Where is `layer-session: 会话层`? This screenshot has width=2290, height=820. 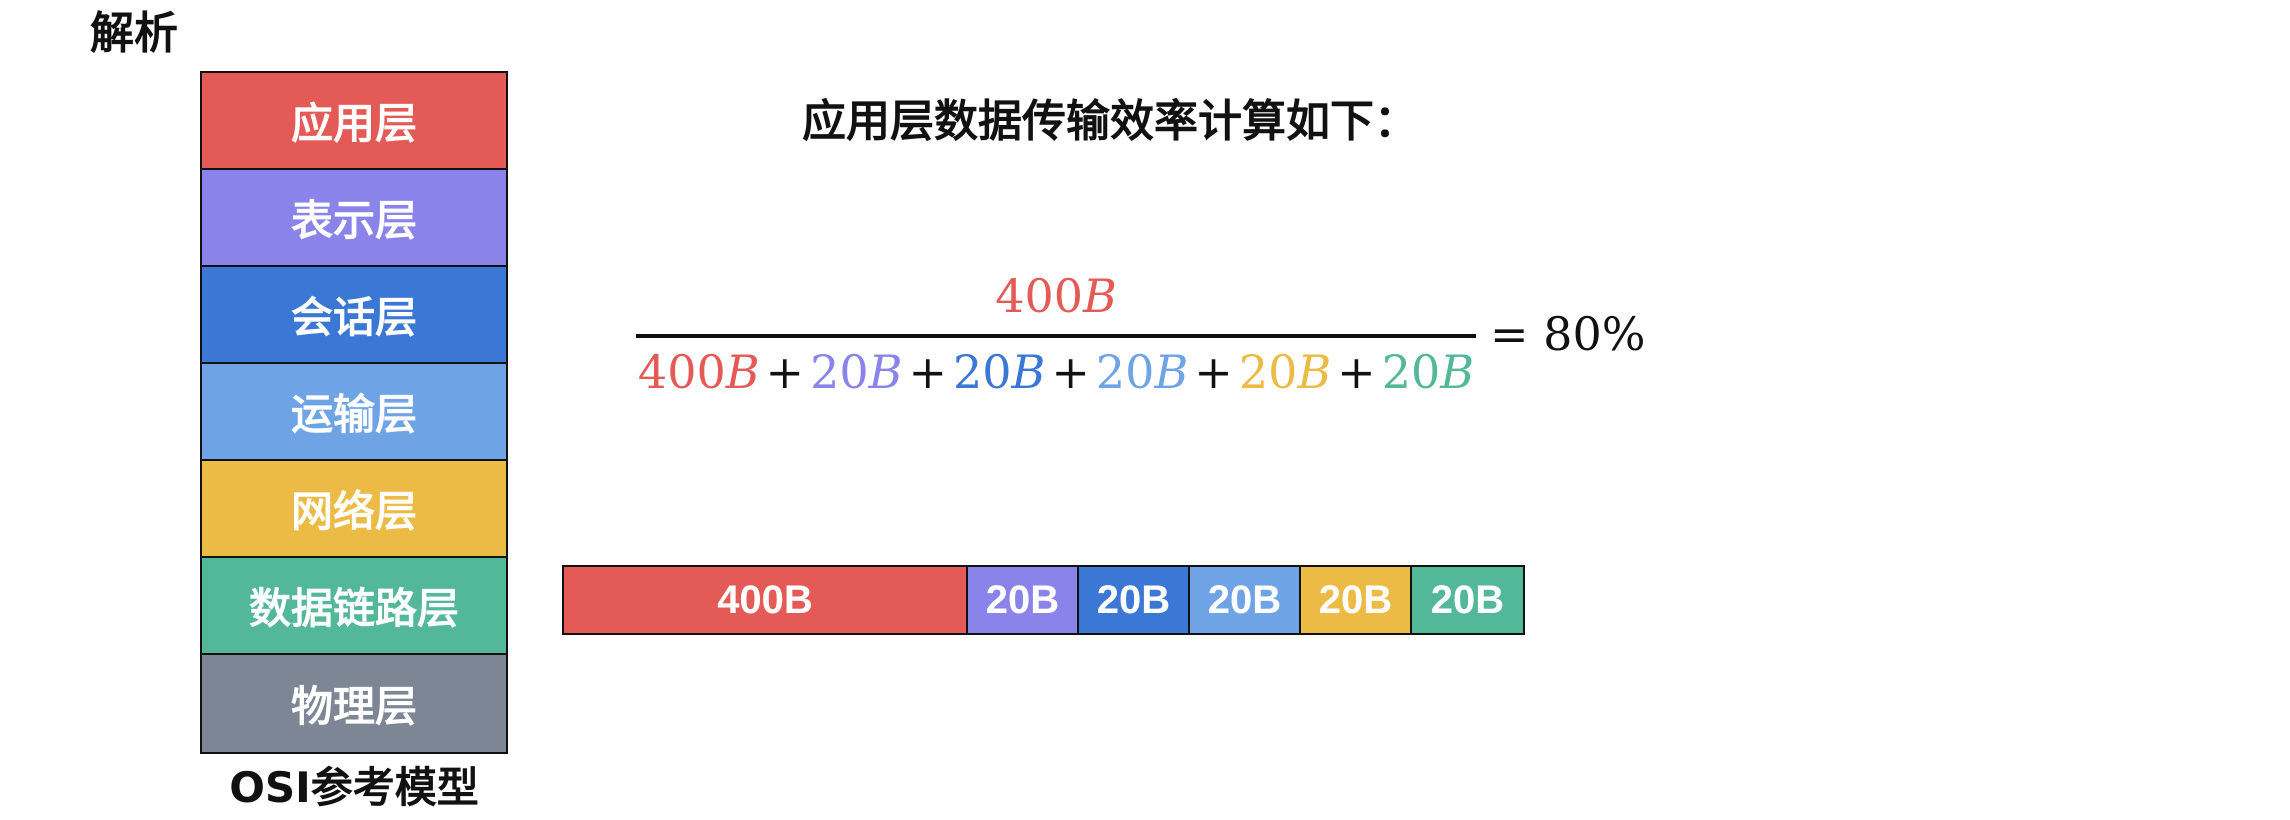 layer-session: 会话层 is located at coordinates (354, 315).